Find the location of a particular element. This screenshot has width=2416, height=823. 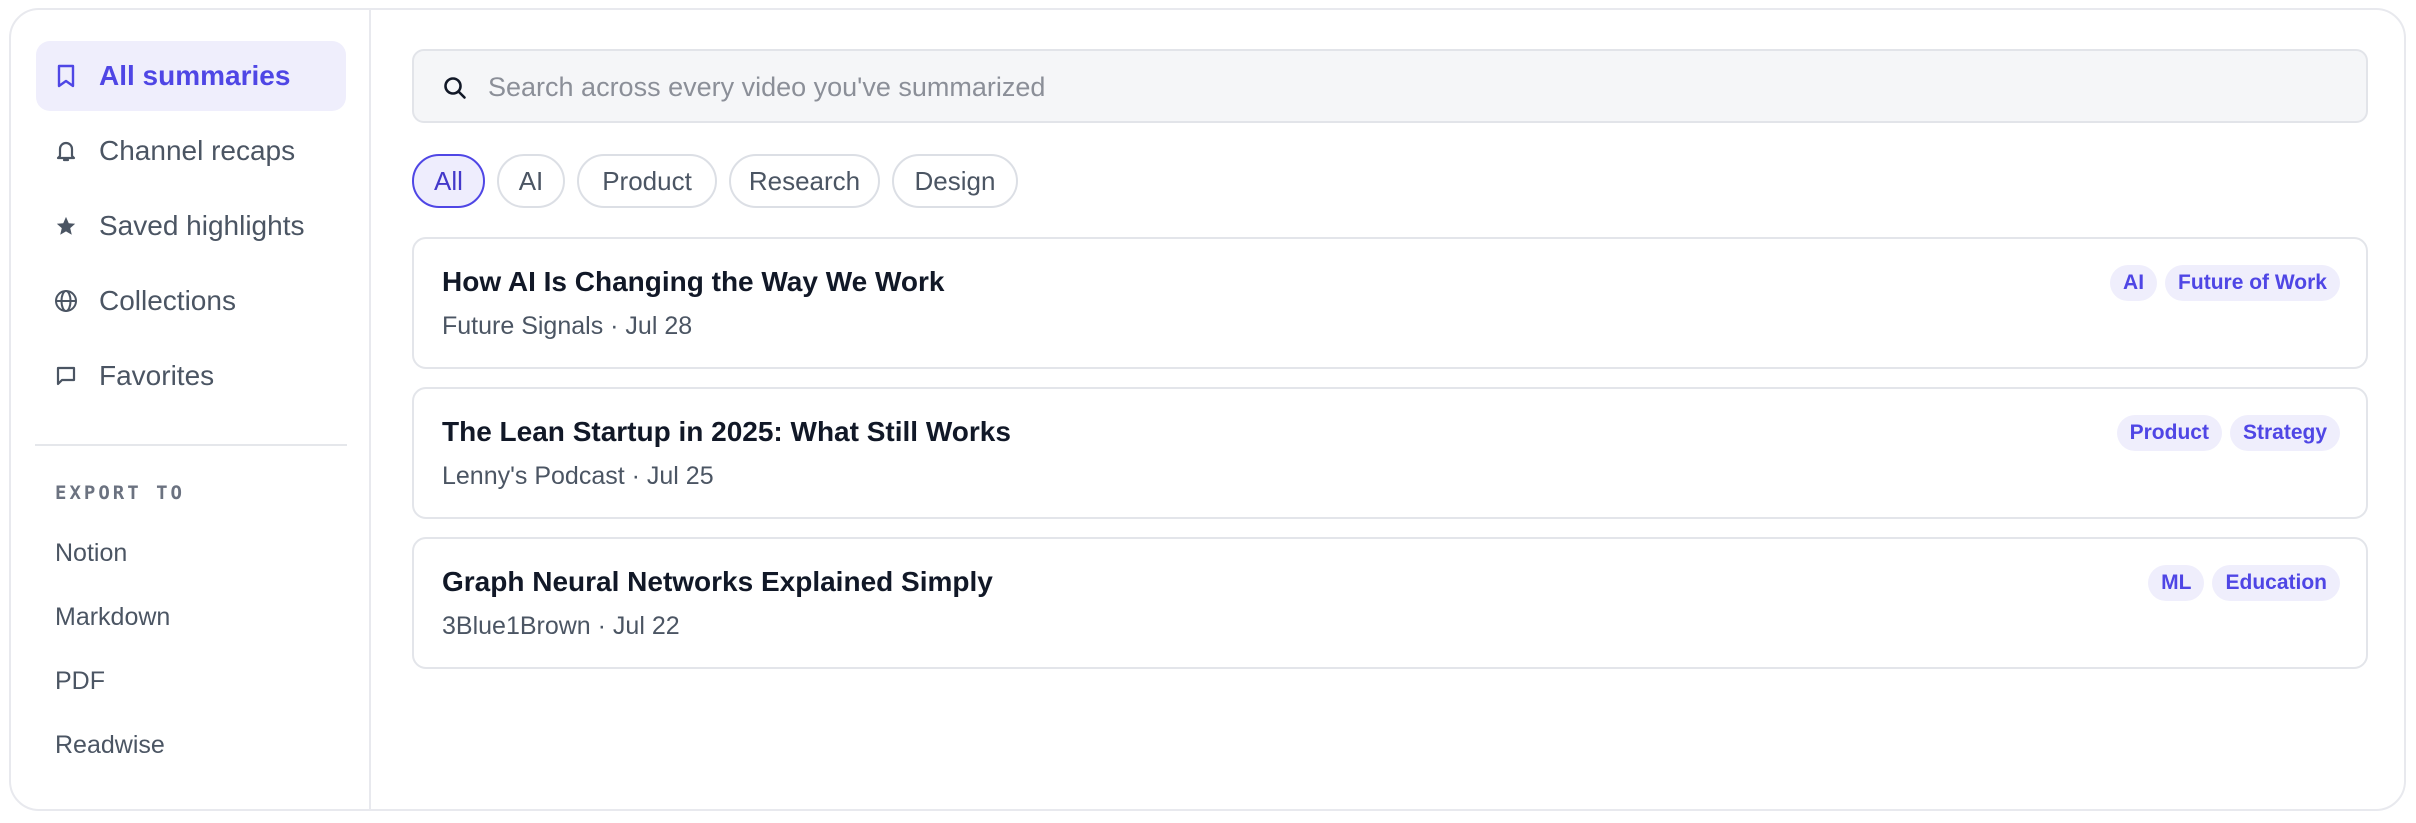

sidebar-item-label: Collections is located at coordinates (167, 300).